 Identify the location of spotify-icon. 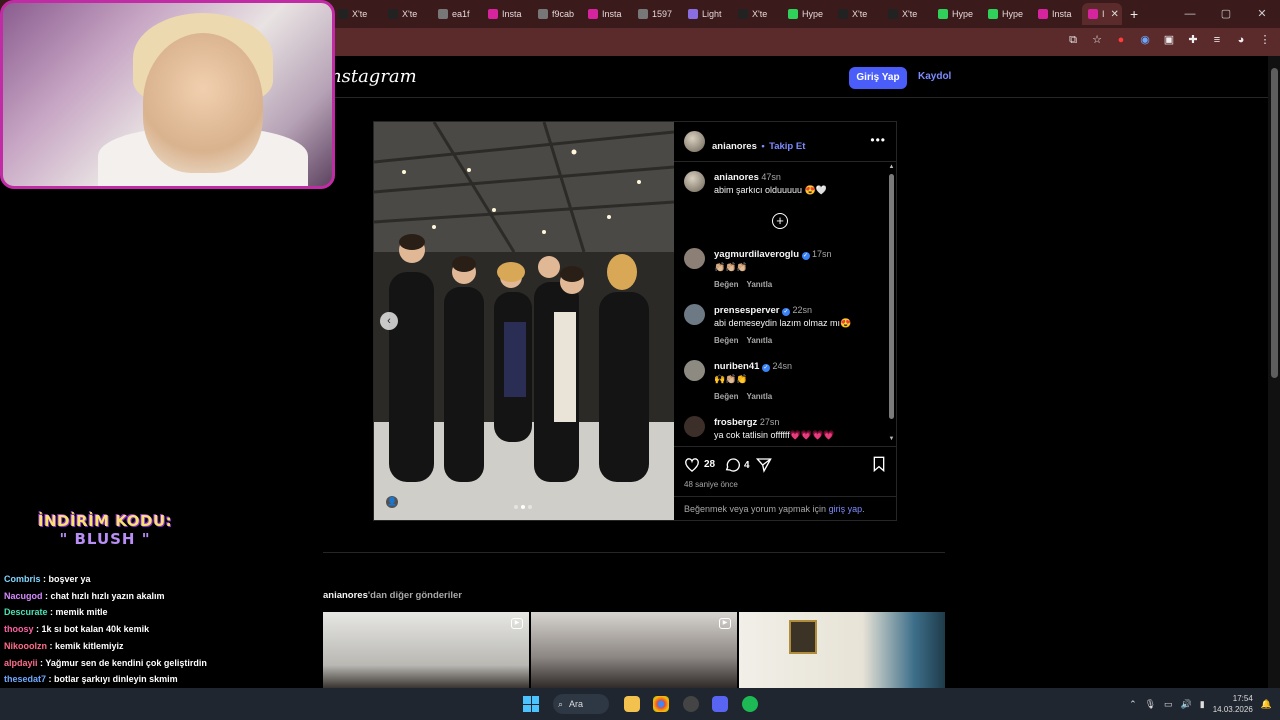
(750, 704).